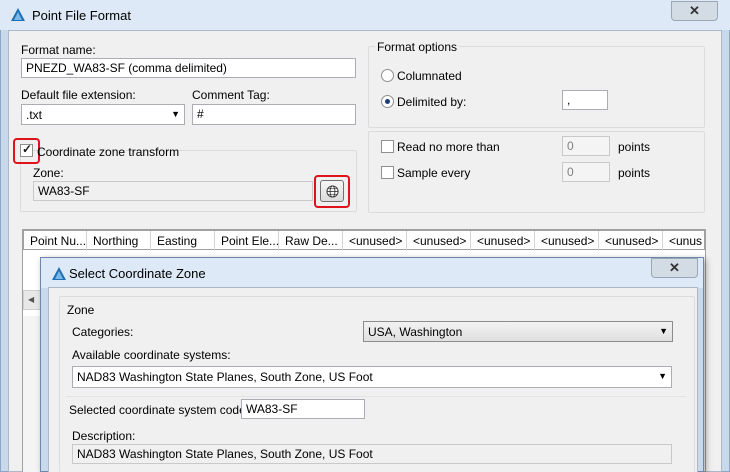 The image size is (730, 472). I want to click on default-extension-label: Default file extension:, so click(78, 95).